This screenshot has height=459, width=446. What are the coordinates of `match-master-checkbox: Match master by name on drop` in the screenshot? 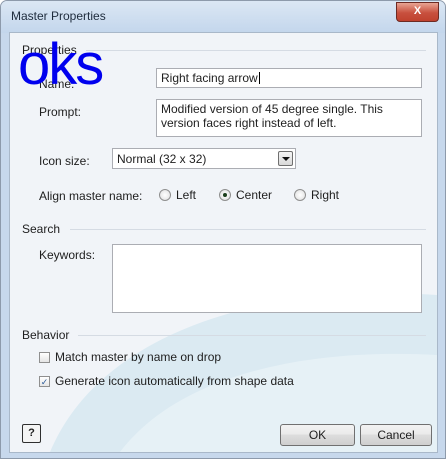 It's located at (130, 357).